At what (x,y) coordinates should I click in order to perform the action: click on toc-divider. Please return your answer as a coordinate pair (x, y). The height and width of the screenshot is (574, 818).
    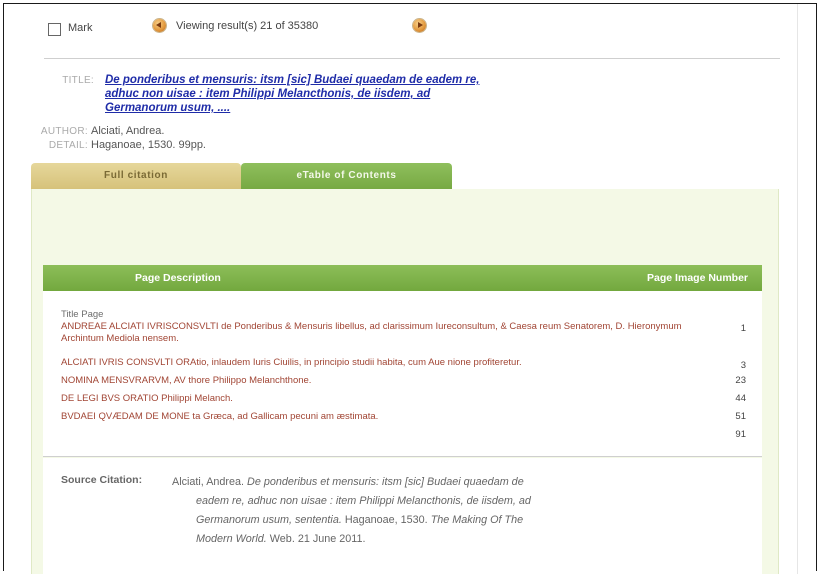
    Looking at the image, I should click on (402, 456).